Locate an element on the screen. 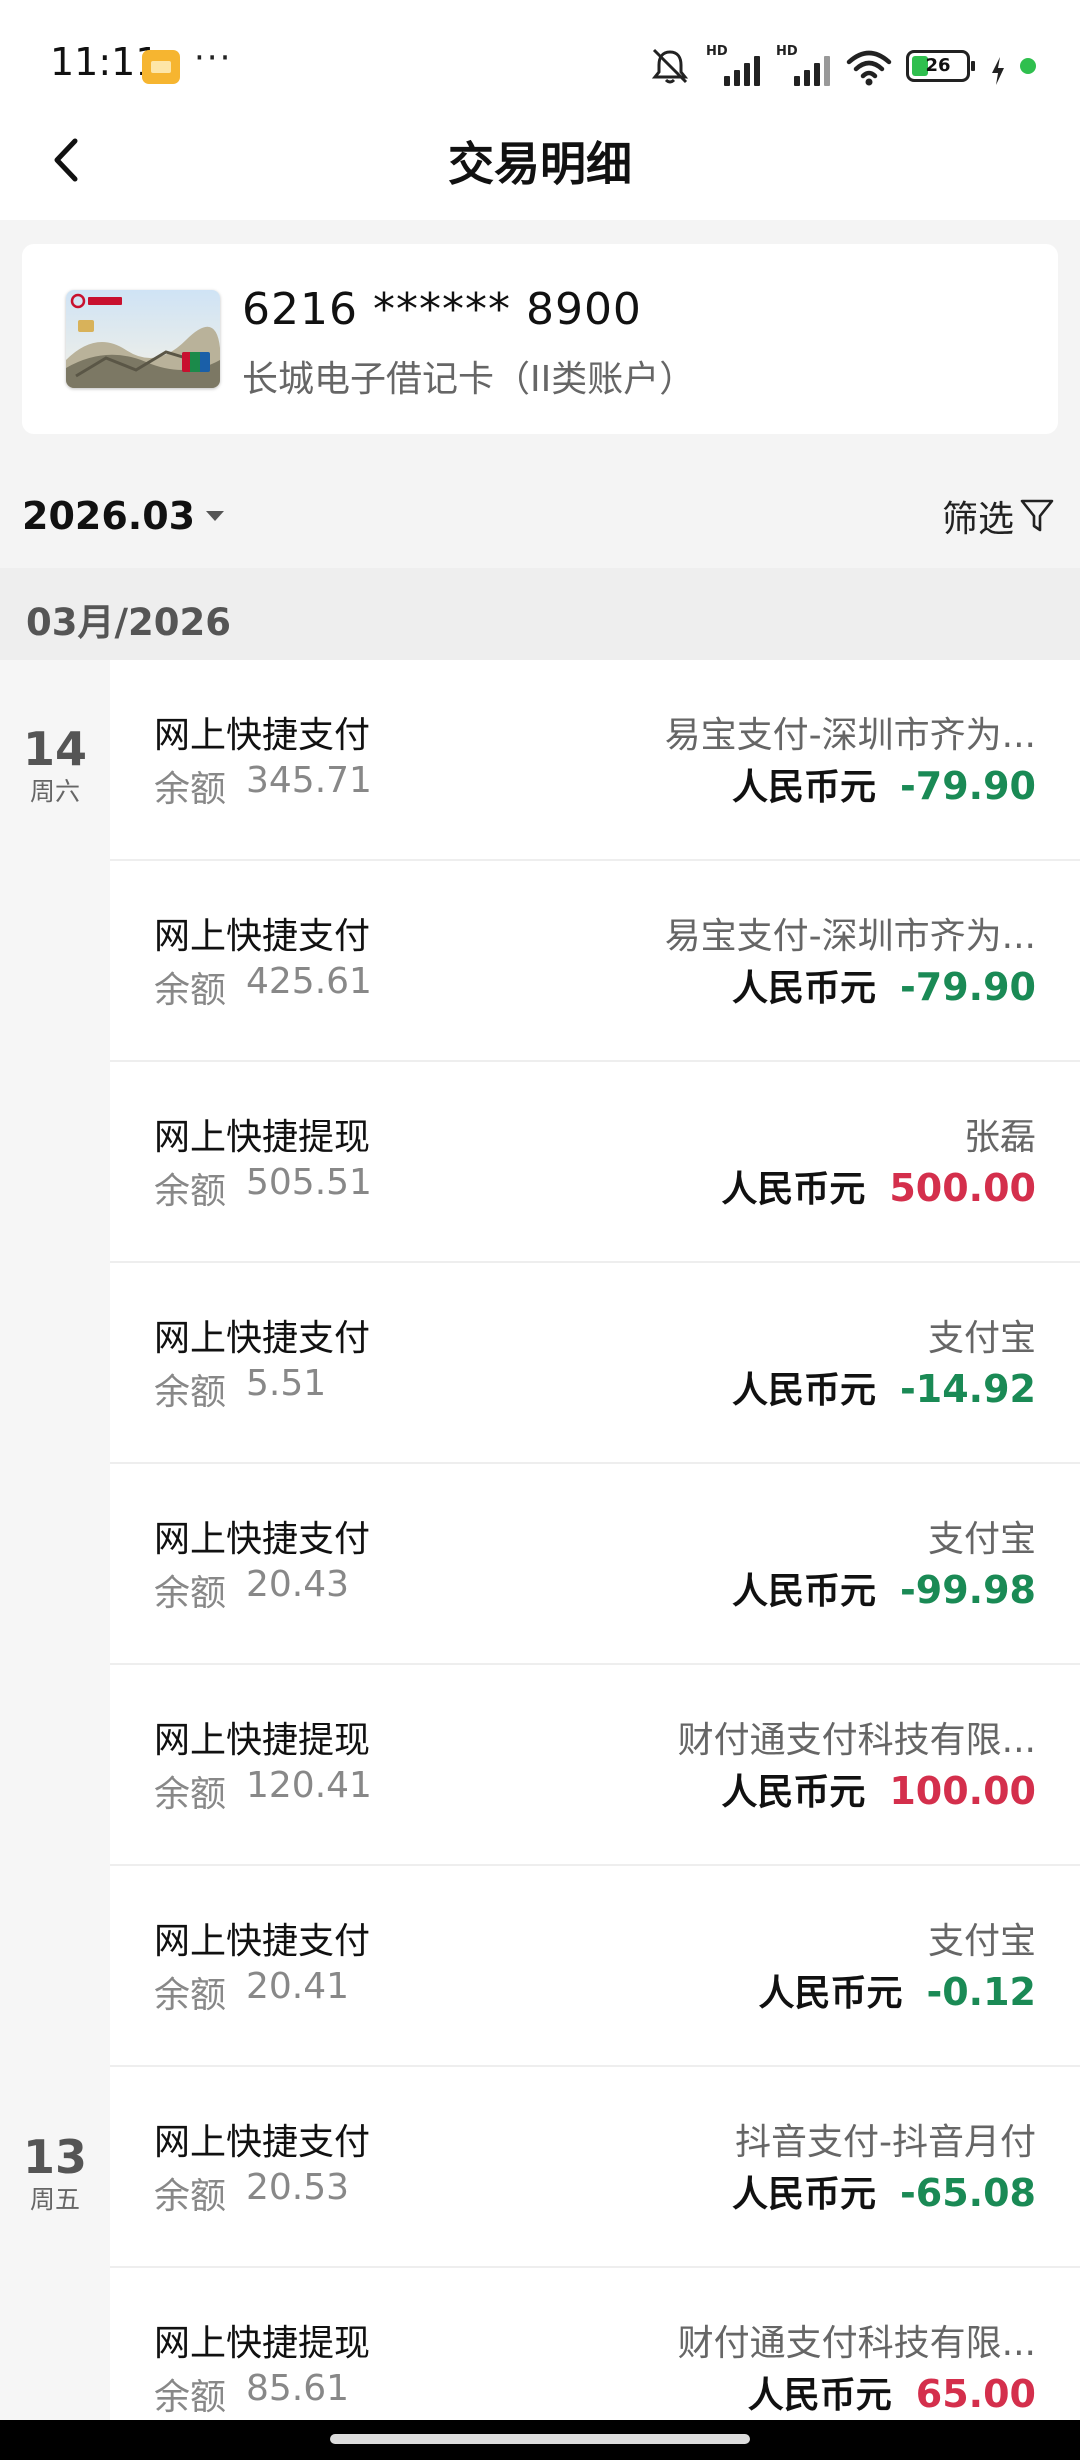  balance-value: 345.71 is located at coordinates (309, 780).